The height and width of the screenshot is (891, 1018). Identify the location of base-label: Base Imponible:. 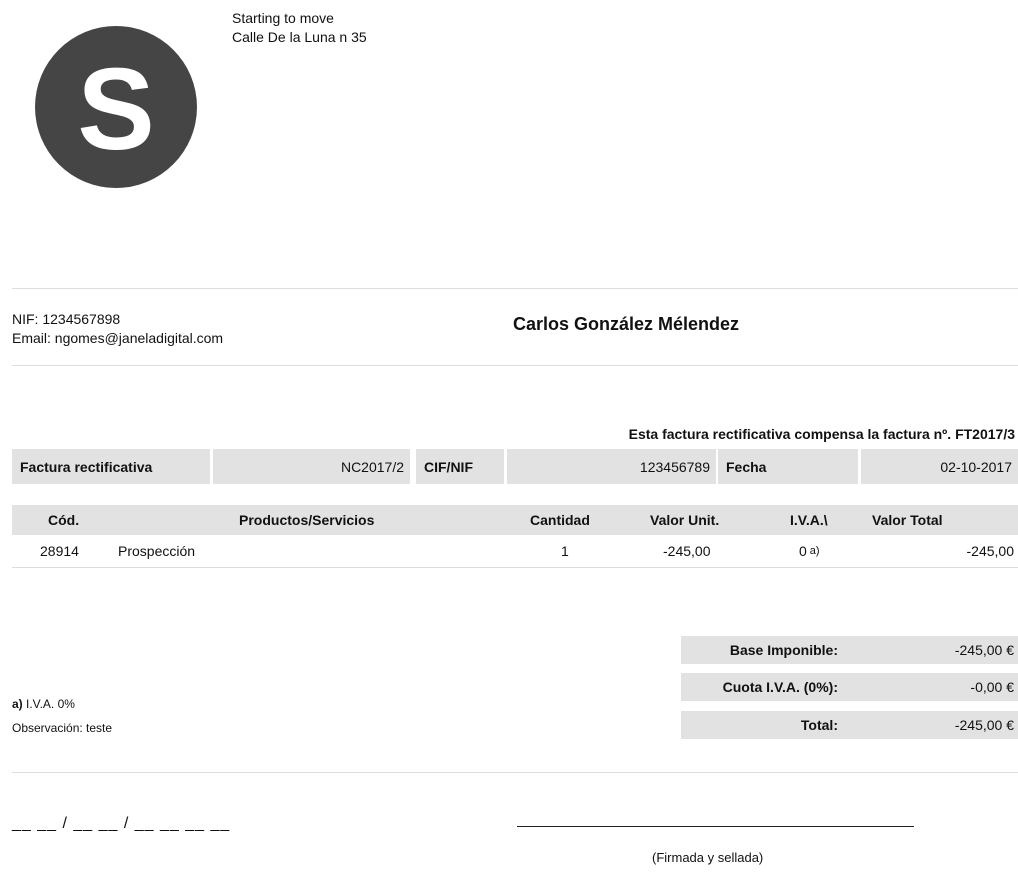
(783, 650).